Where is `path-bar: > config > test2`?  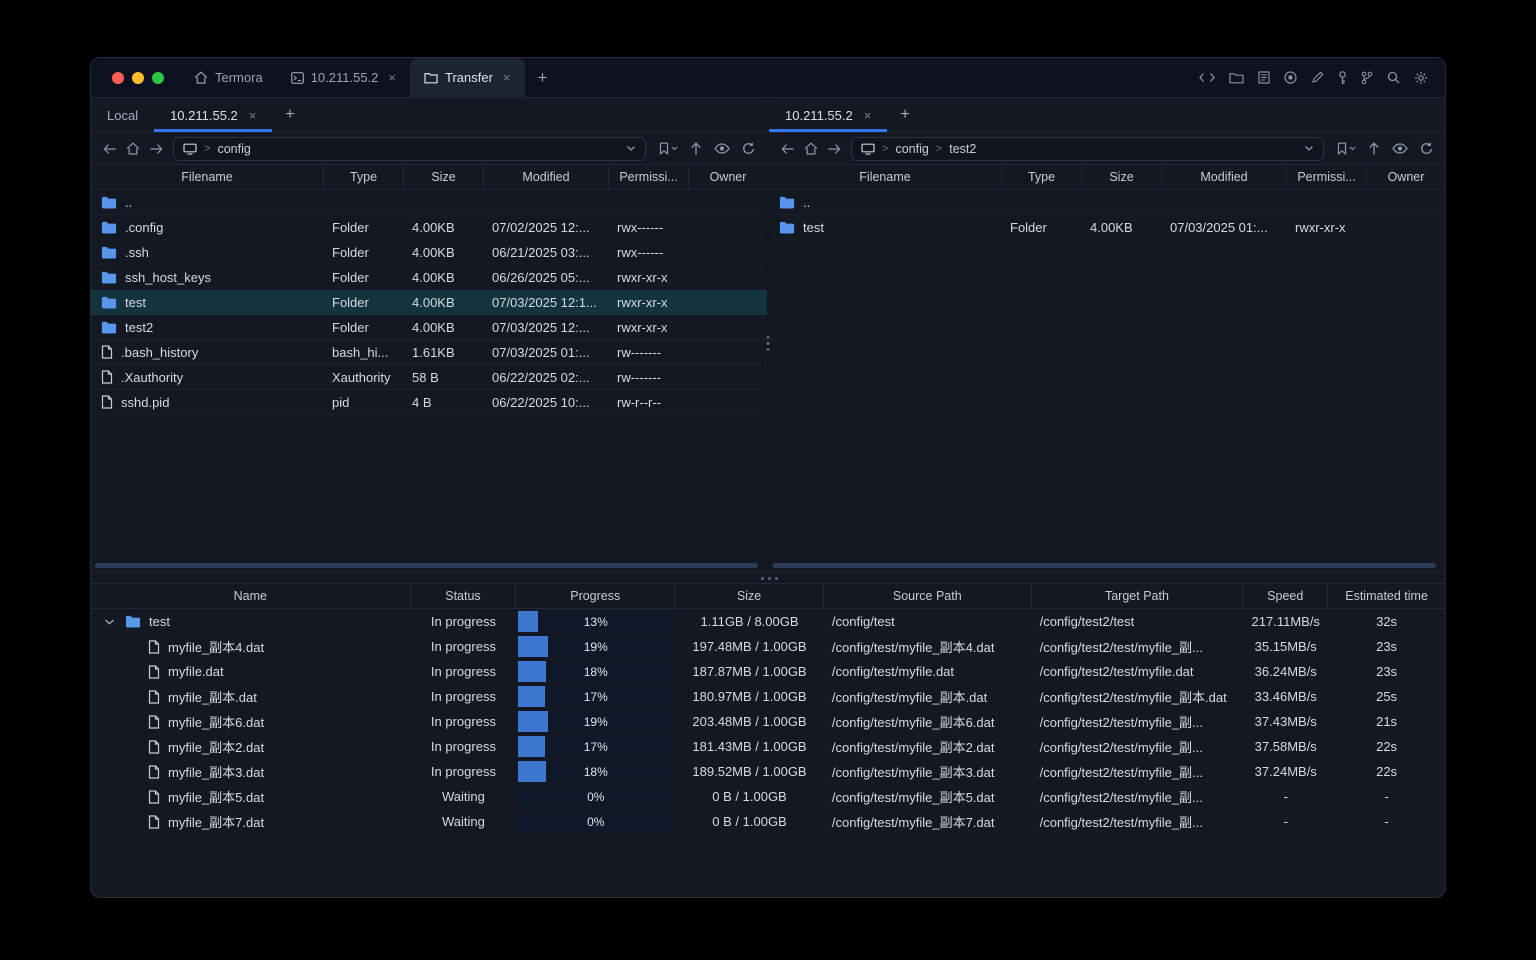 path-bar: > config > test2 is located at coordinates (1087, 148).